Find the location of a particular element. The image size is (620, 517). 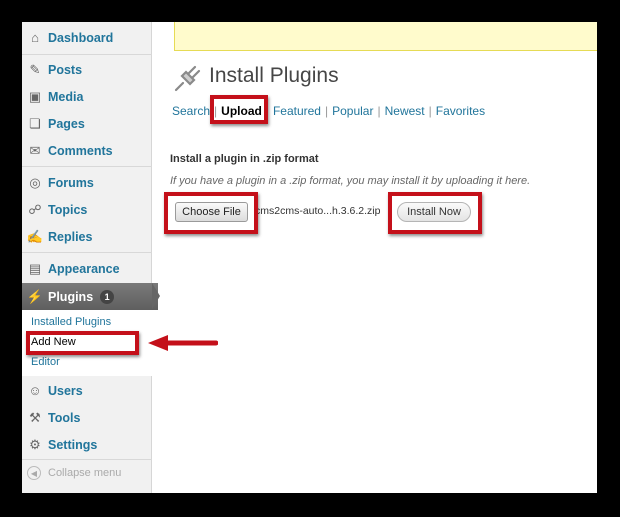

tab-newest: Newest is located at coordinates (405, 111).